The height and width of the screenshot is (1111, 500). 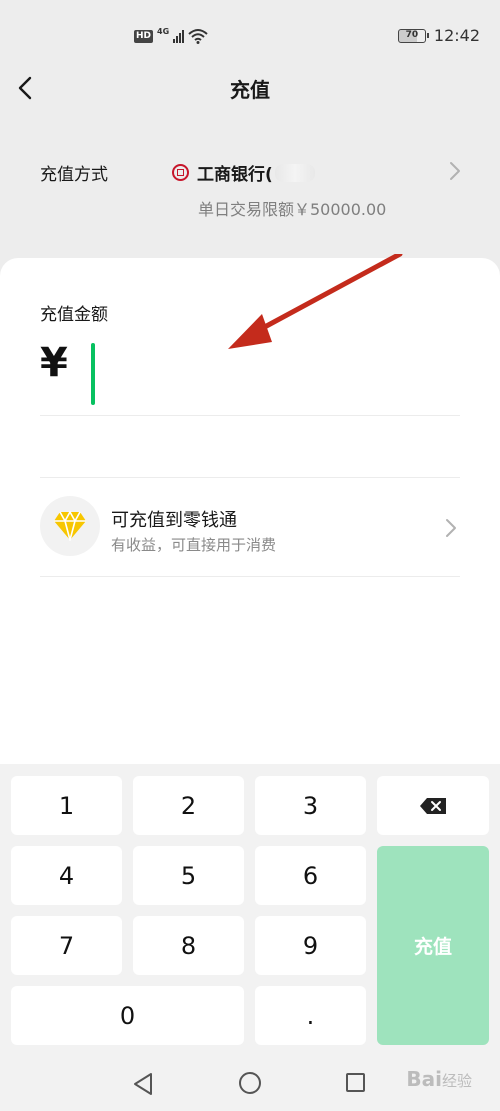 I want to click on key-3: 3, so click(x=310, y=805).